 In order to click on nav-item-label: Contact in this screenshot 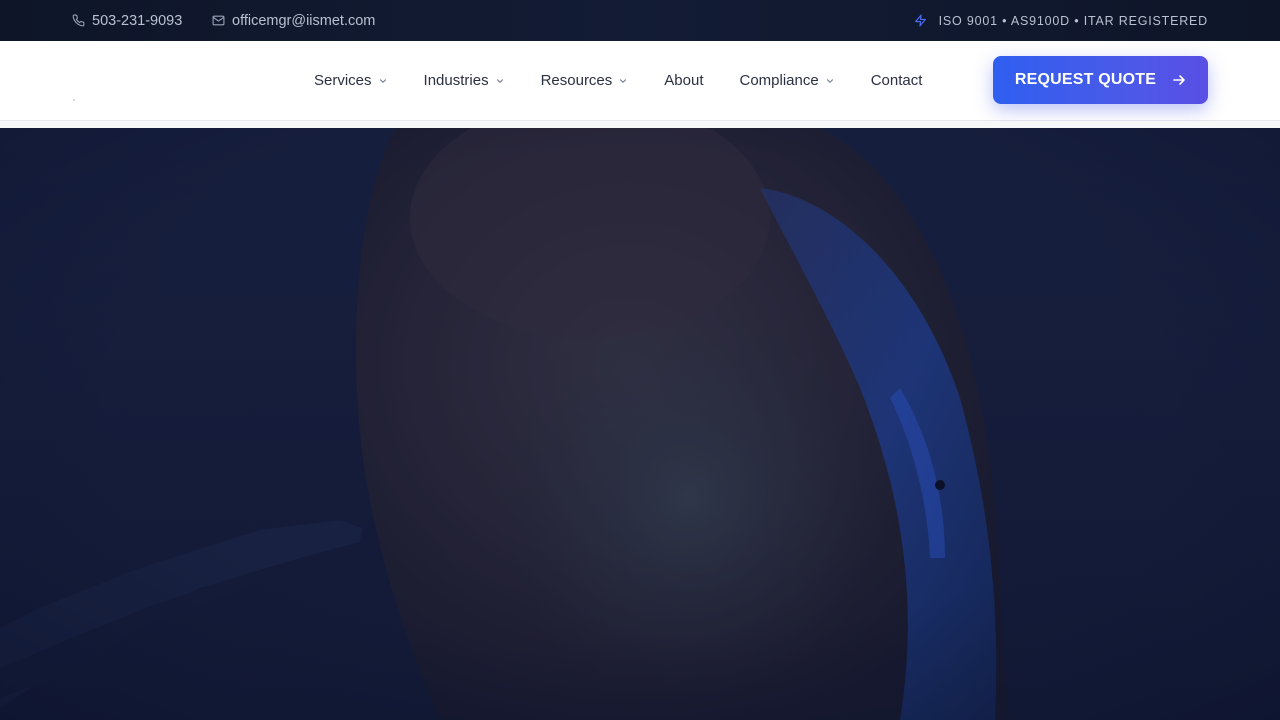, I will do `click(896, 80)`.